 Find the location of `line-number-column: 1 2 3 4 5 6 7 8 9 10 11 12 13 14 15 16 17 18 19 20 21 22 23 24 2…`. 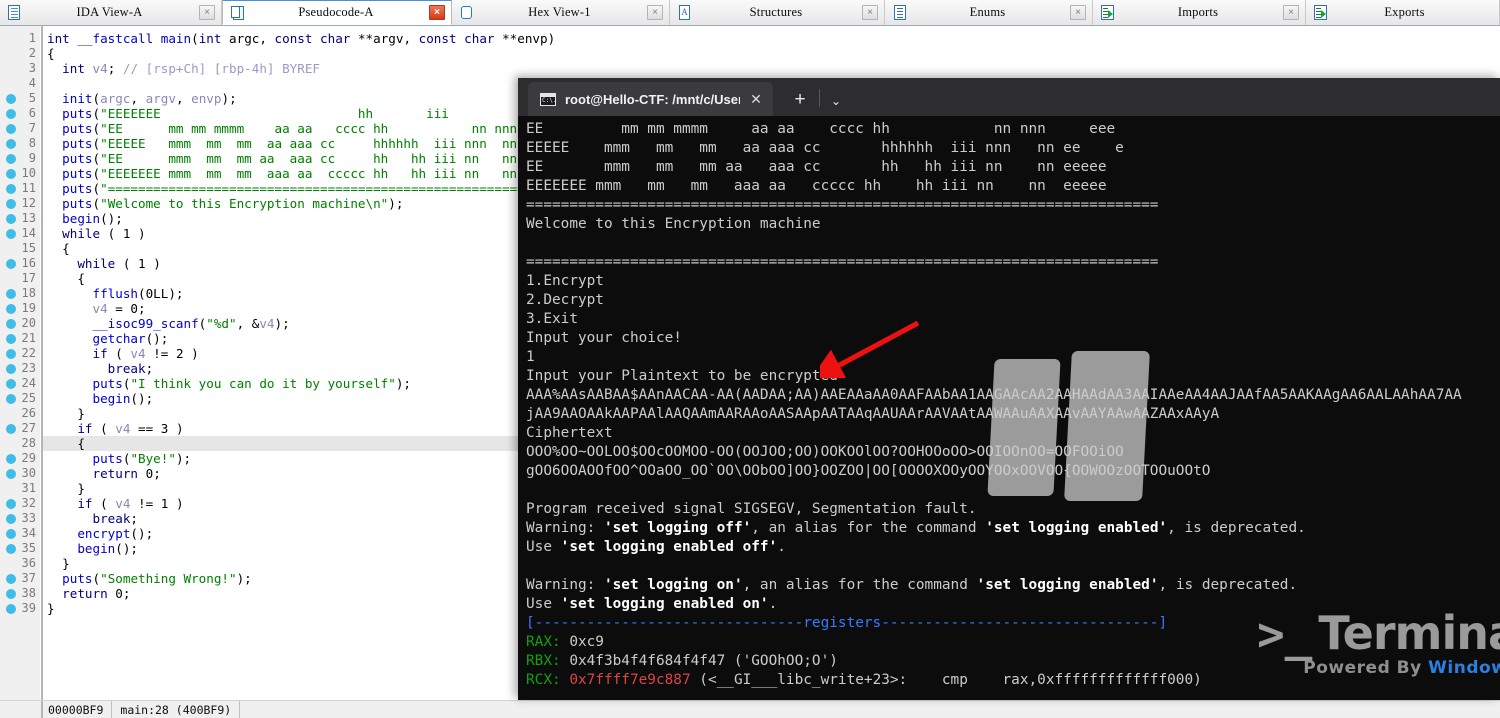

line-number-column: 1 2 3 4 5 6 7 8 9 10 11 12 13 14 15 16 17 18 19 20 21 22 23 24 2… is located at coordinates (20, 321).